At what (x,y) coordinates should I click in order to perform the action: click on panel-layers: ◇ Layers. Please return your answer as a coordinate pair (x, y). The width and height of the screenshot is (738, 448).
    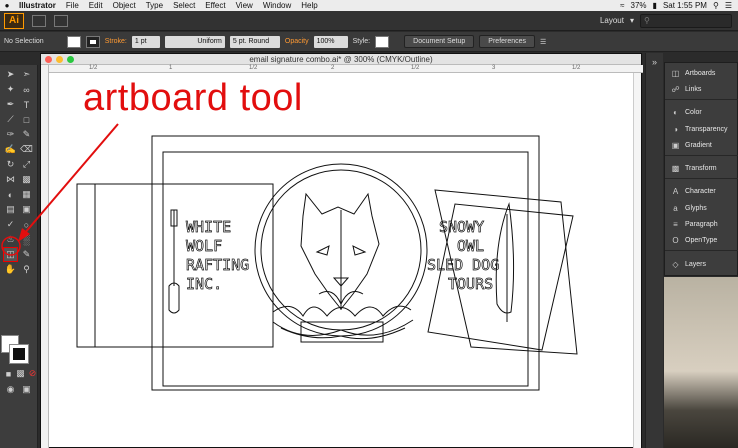
    Looking at the image, I should click on (701, 264).